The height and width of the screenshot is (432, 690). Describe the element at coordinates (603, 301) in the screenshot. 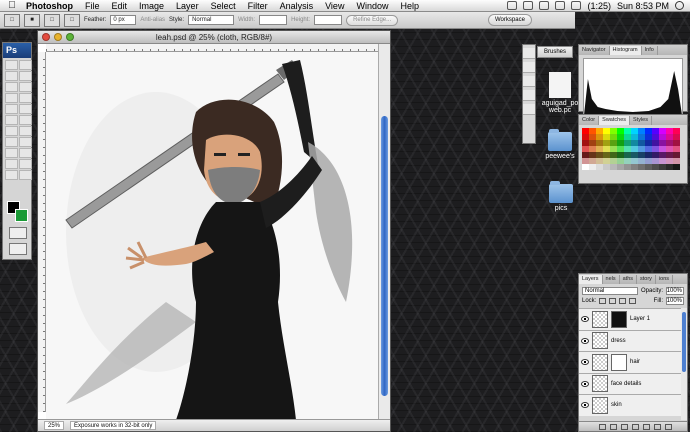

I see `lock-transparent-icon` at that location.